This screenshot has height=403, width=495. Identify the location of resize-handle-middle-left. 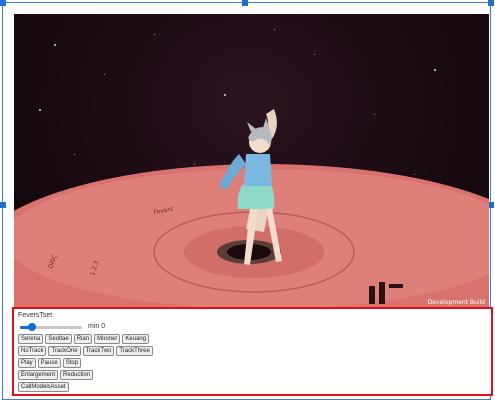
(3, 205).